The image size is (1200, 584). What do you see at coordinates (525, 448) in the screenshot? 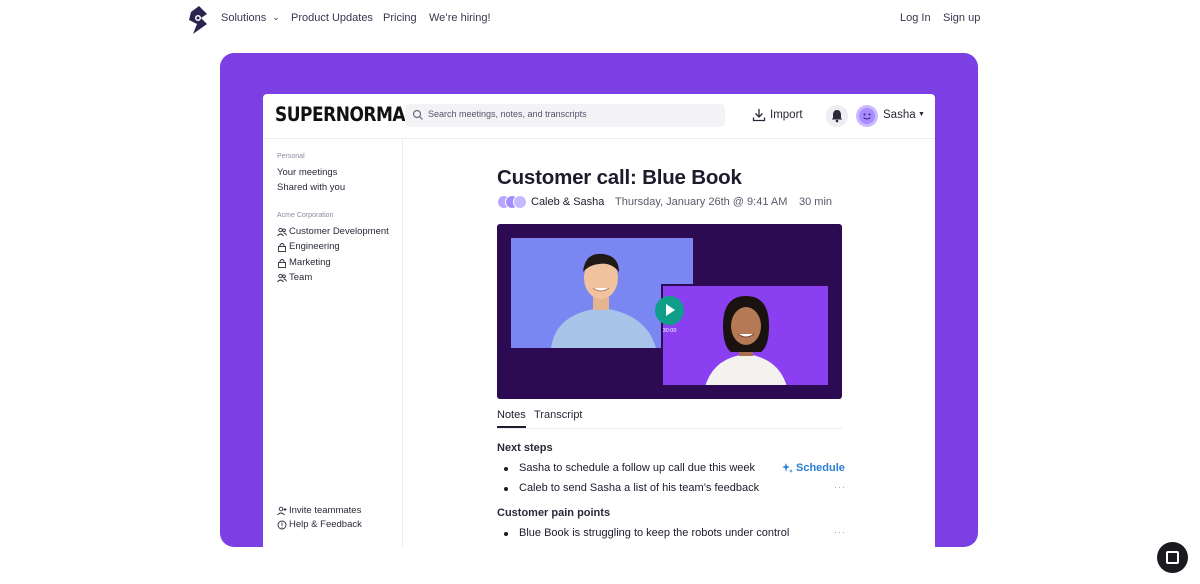
I see `notes-section-heading: Next steps` at bounding box center [525, 448].